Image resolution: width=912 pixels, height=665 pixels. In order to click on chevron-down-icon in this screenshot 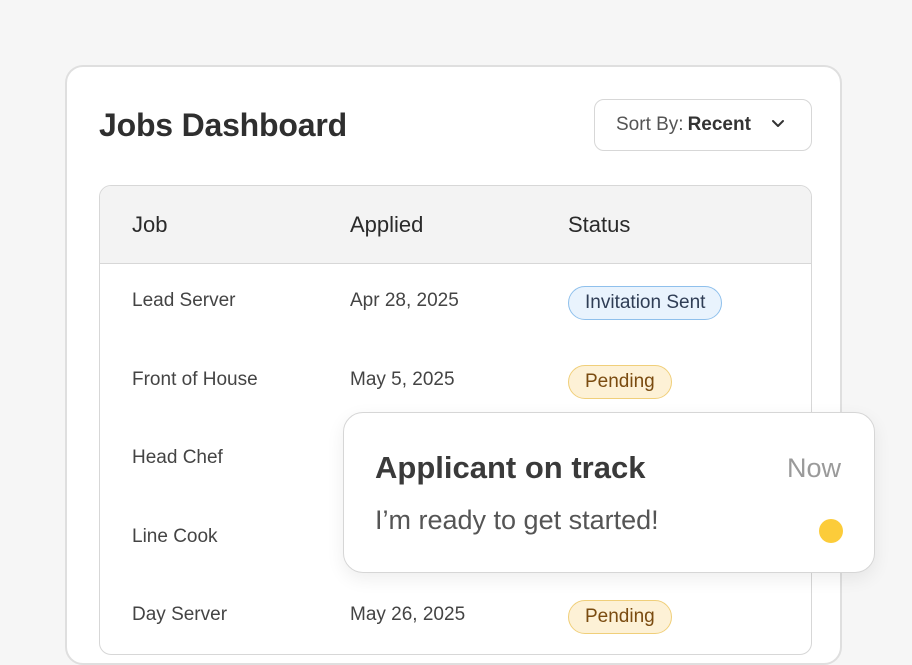, I will do `click(778, 123)`.